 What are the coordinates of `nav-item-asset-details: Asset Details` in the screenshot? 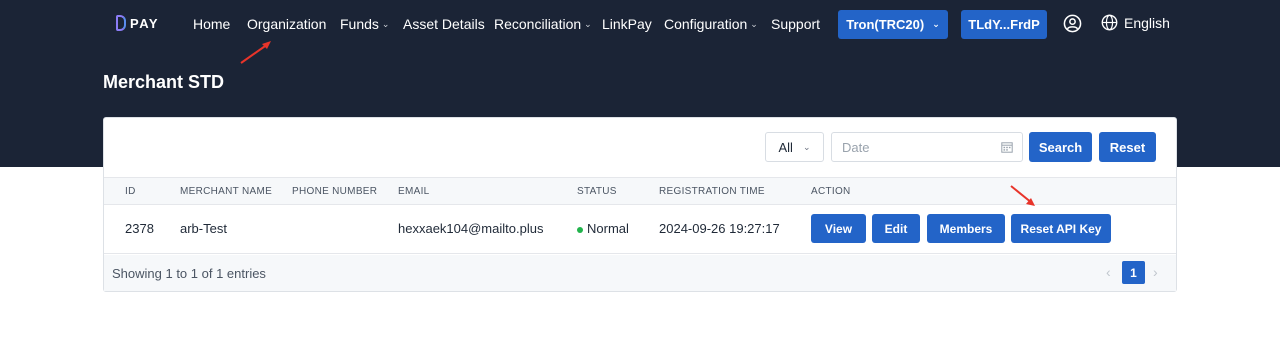 It's located at (444, 24).